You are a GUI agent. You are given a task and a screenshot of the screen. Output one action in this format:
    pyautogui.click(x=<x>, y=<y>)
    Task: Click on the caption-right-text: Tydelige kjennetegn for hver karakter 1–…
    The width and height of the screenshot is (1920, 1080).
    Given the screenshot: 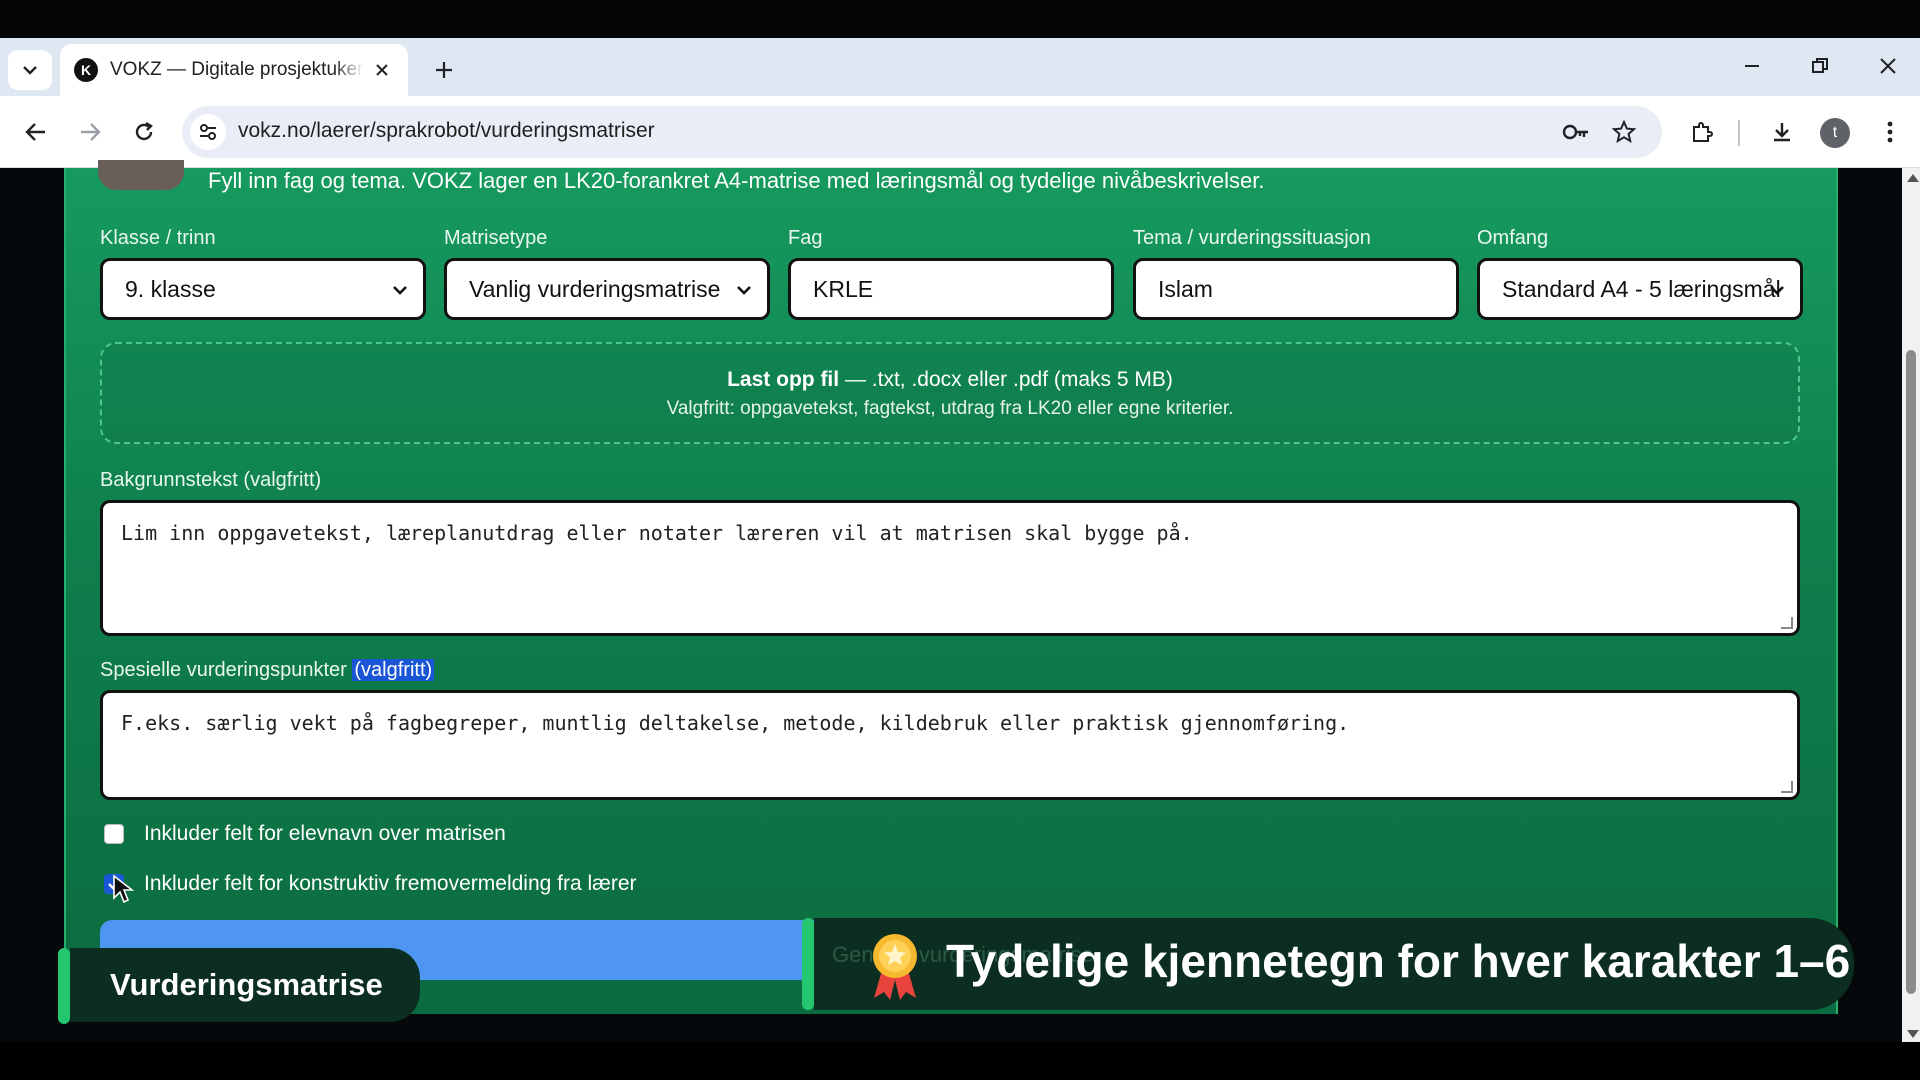 What is the action you would take?
    pyautogui.click(x=1398, y=961)
    